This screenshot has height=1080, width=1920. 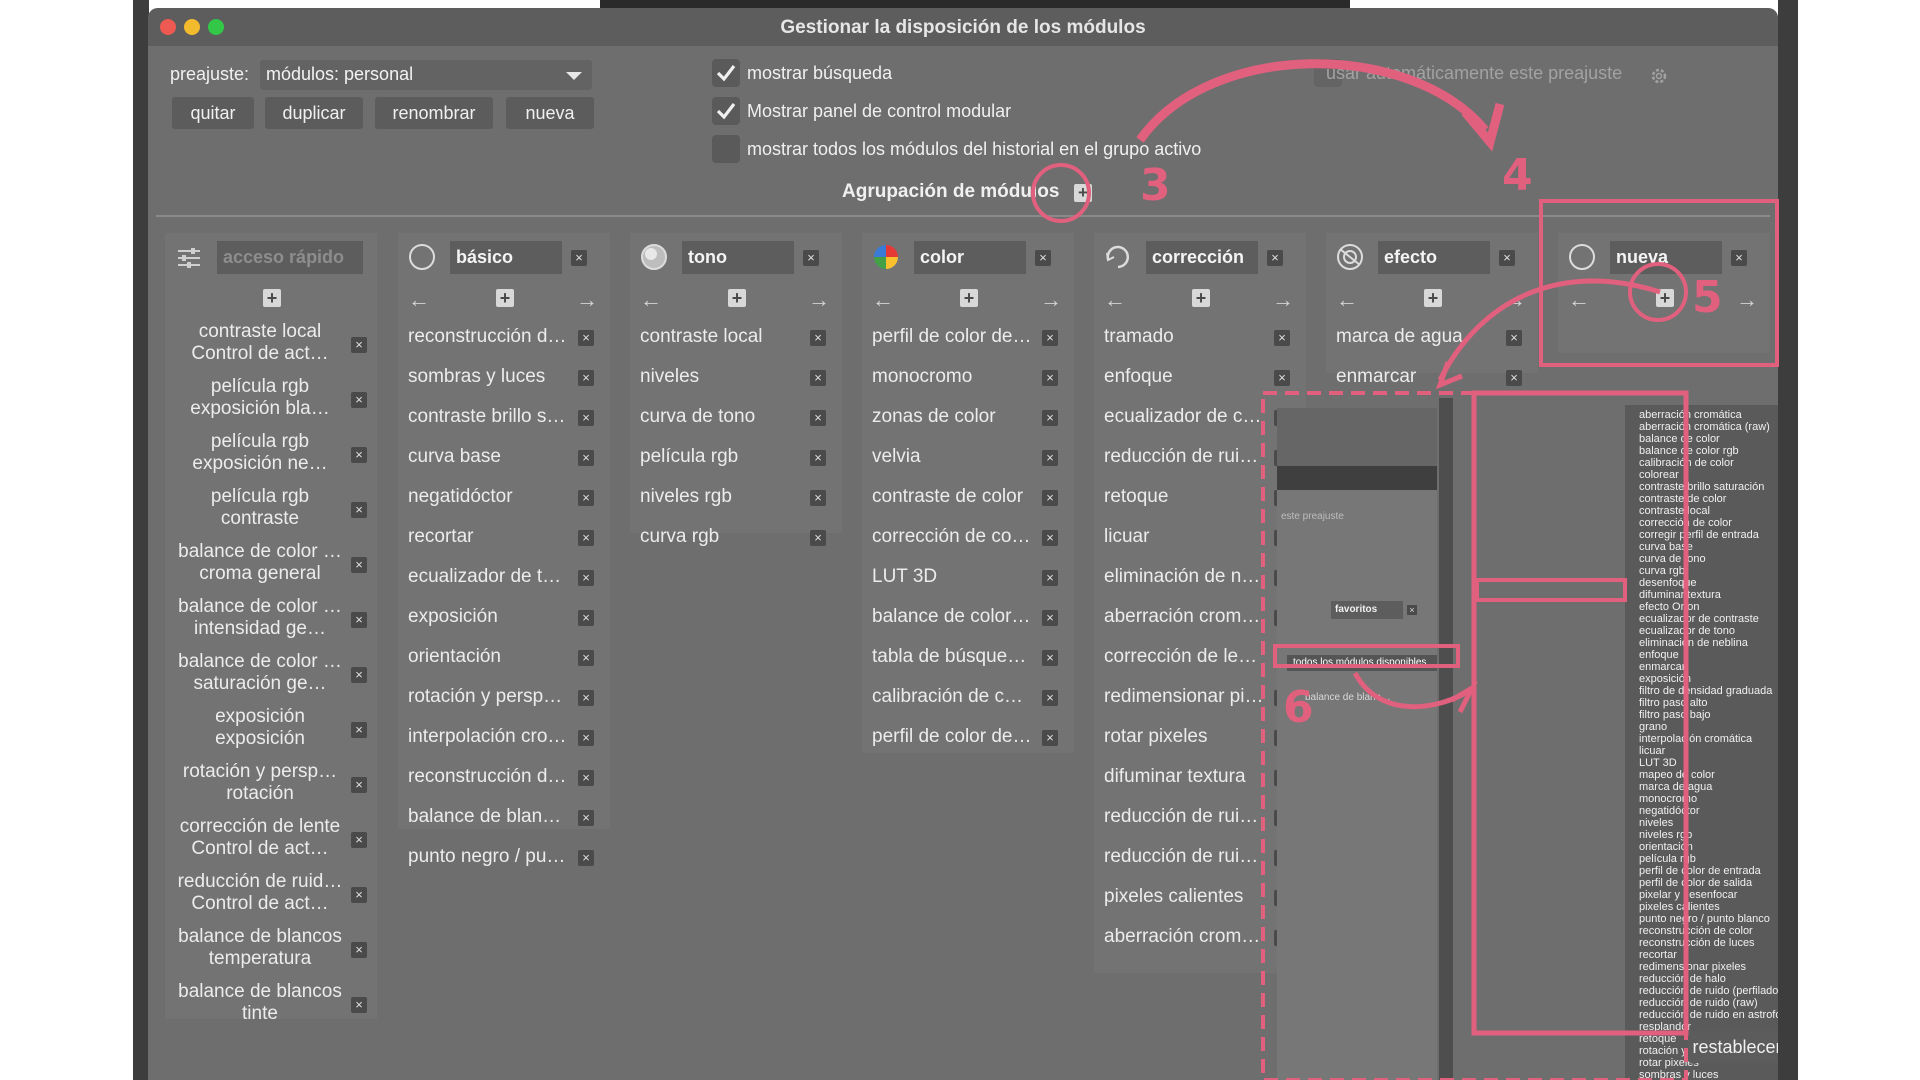 I want to click on annotation-label-5: 5, so click(x=1707, y=297).